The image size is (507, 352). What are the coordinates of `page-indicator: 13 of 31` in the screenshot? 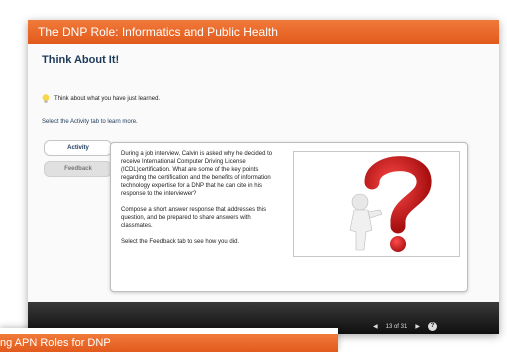 It's located at (396, 326).